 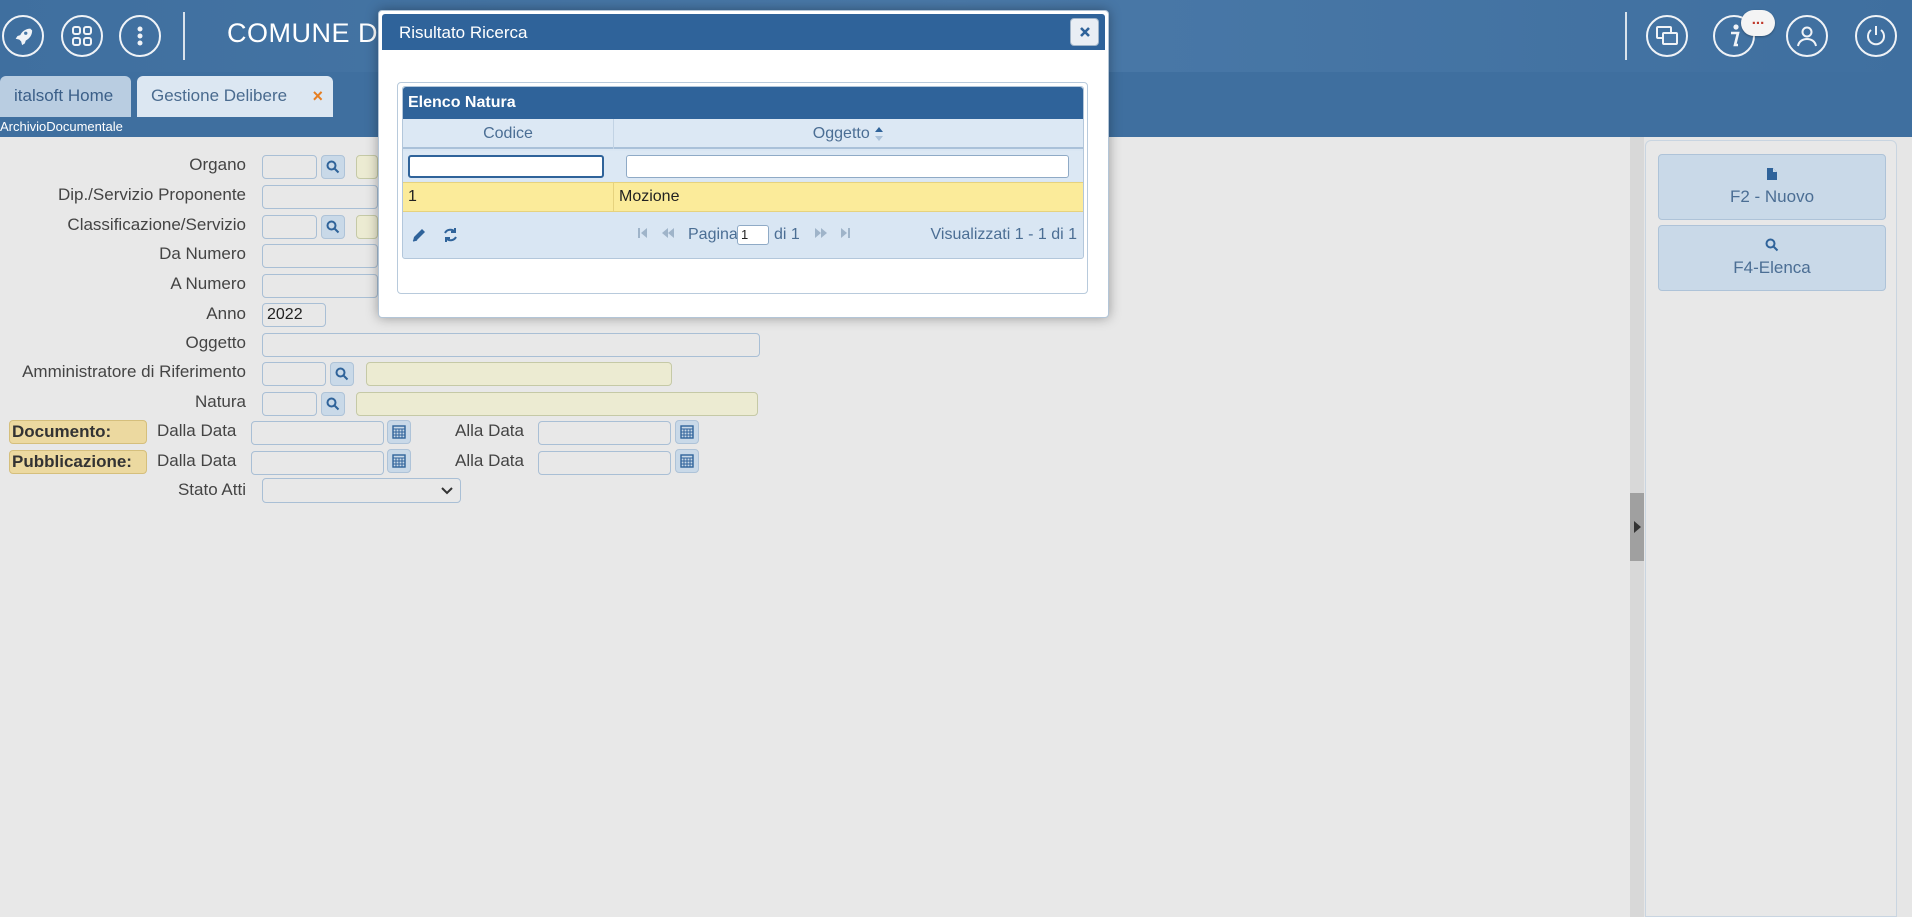 I want to click on panel-splitter, so click(x=1637, y=527).